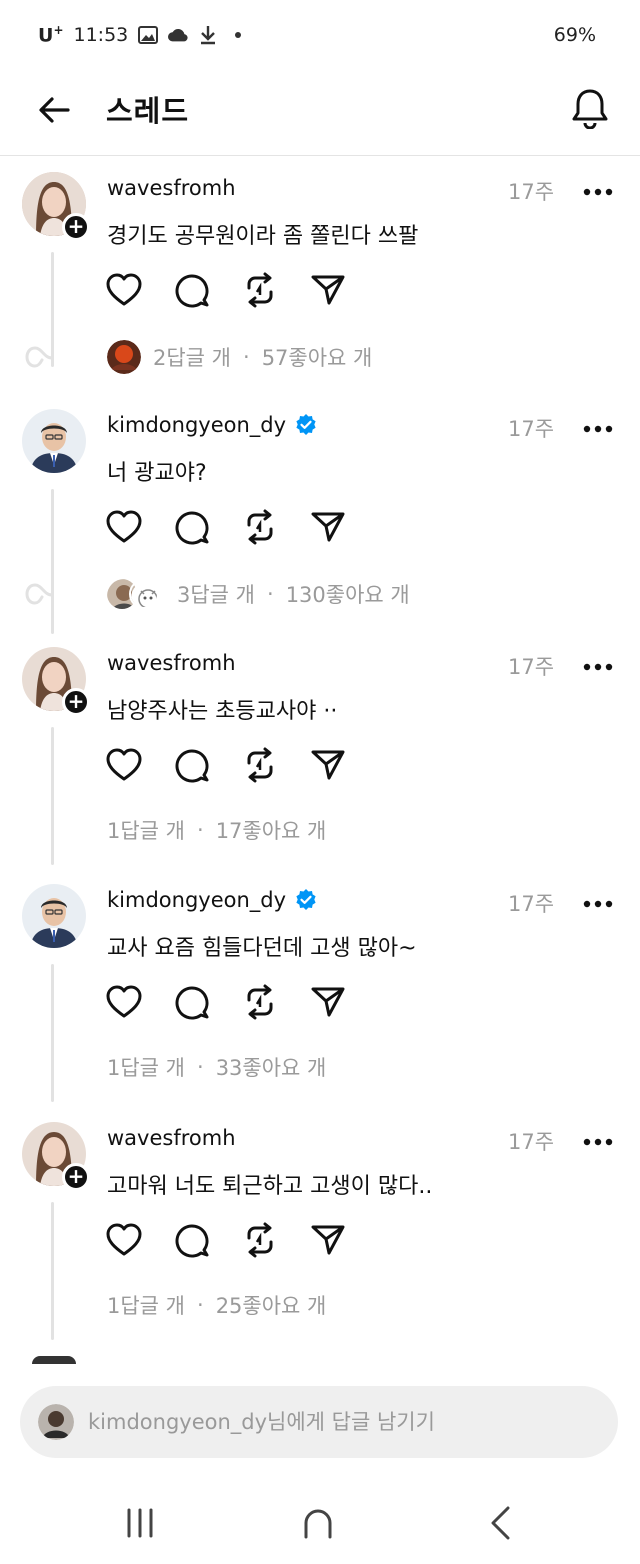  I want to click on post-meta: 1답글 개 · 17좋아요 개, so click(216, 830).